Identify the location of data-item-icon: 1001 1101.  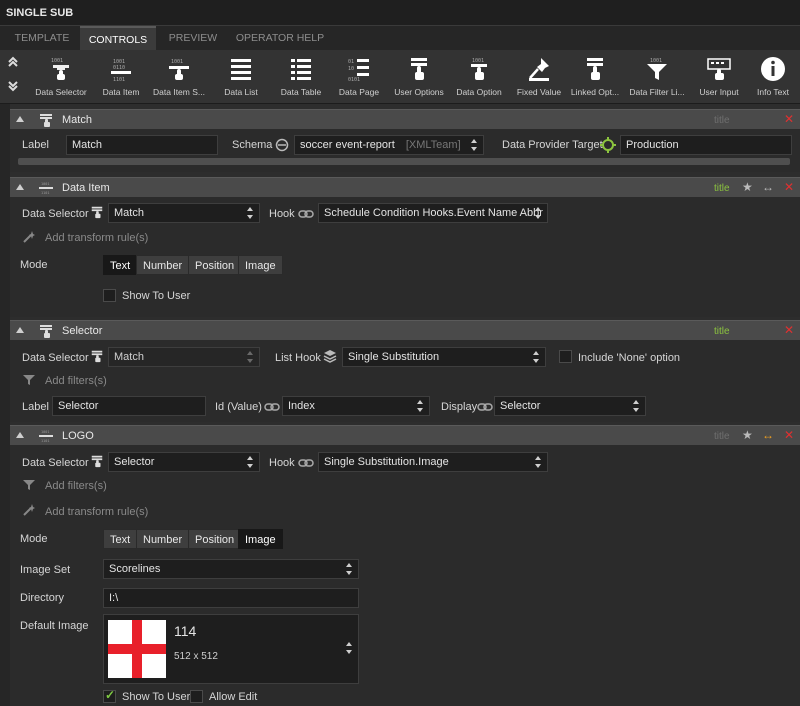
(46, 436).